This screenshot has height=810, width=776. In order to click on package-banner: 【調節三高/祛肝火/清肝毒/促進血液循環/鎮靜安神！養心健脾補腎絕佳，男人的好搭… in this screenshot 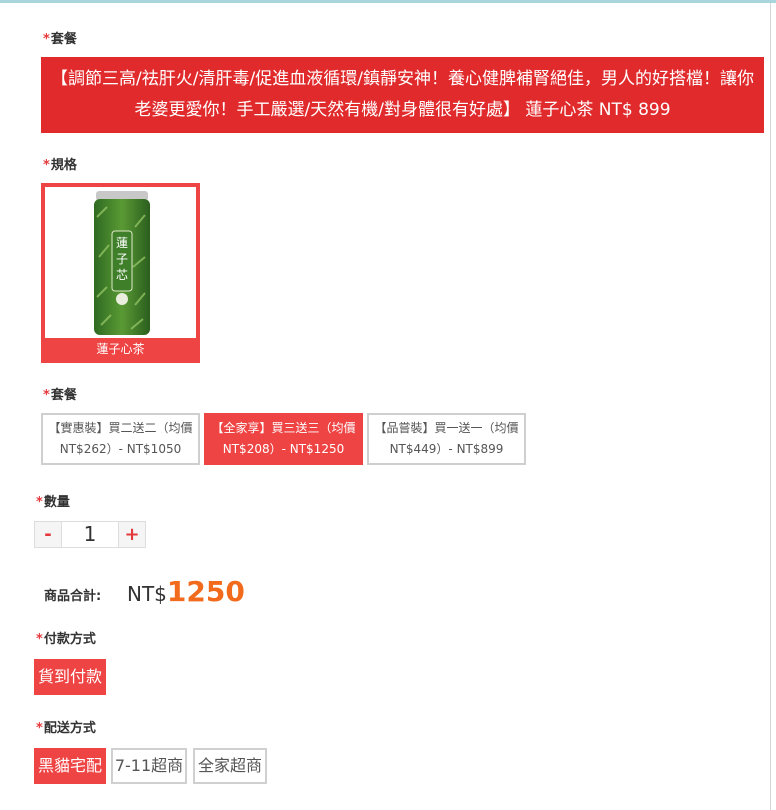, I will do `click(402, 95)`.